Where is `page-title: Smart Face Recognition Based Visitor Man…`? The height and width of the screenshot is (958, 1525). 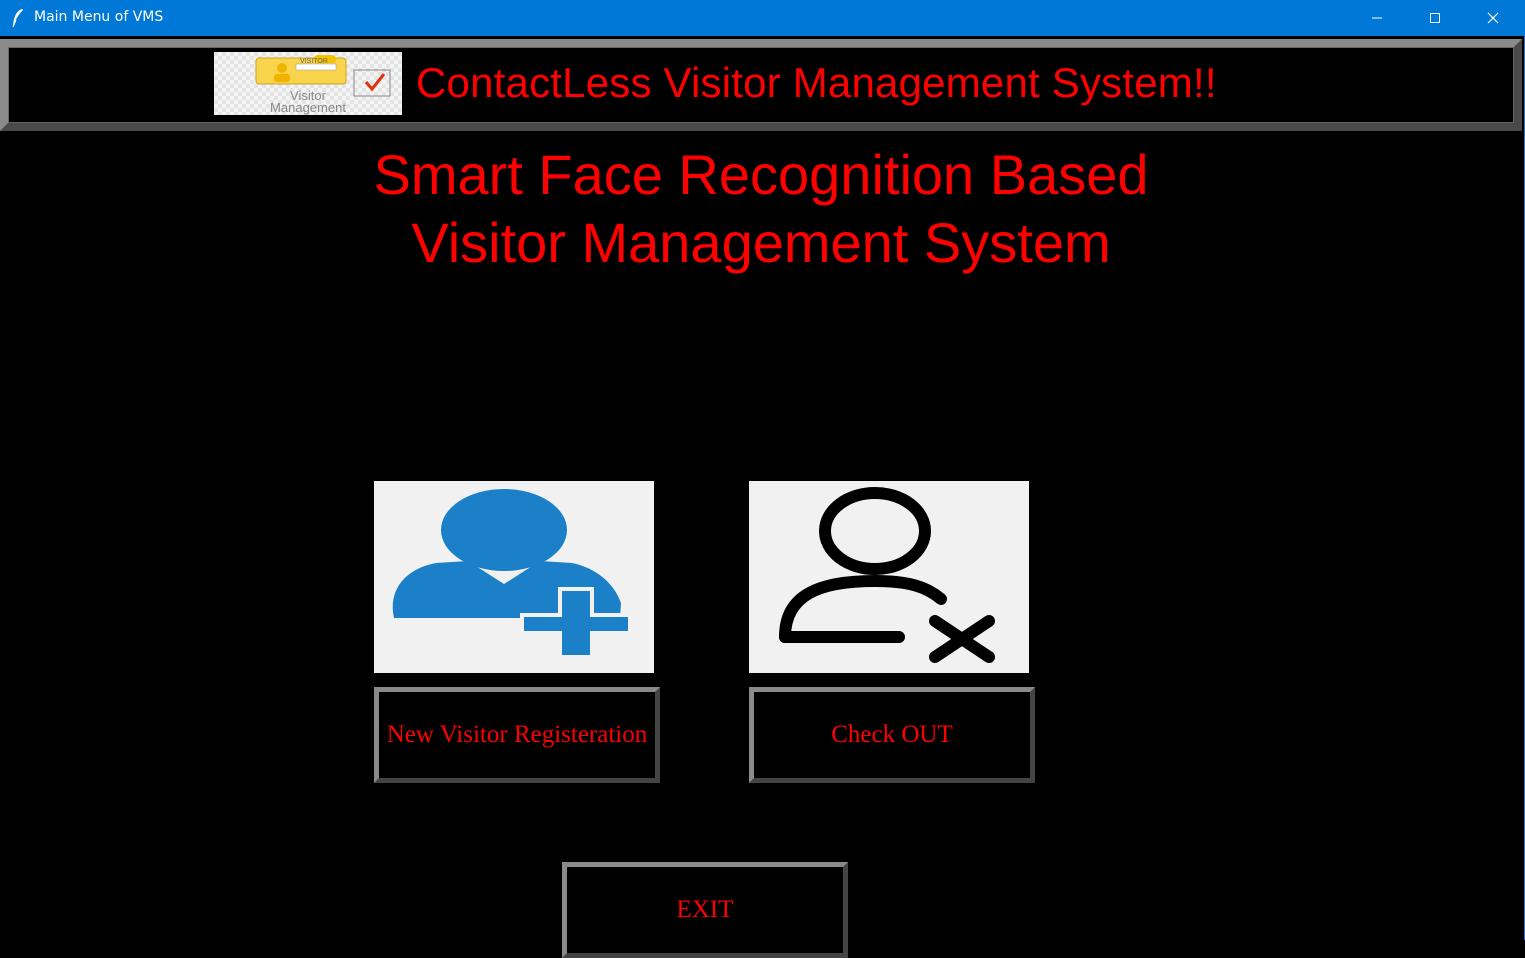
page-title: Smart Face Recognition Based Visitor Man… is located at coordinates (761, 209).